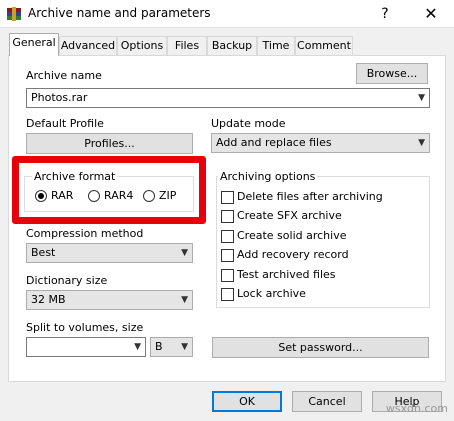  What do you see at coordinates (119, 13) in the screenshot?
I see `window-title: Archive name and parameters` at bounding box center [119, 13].